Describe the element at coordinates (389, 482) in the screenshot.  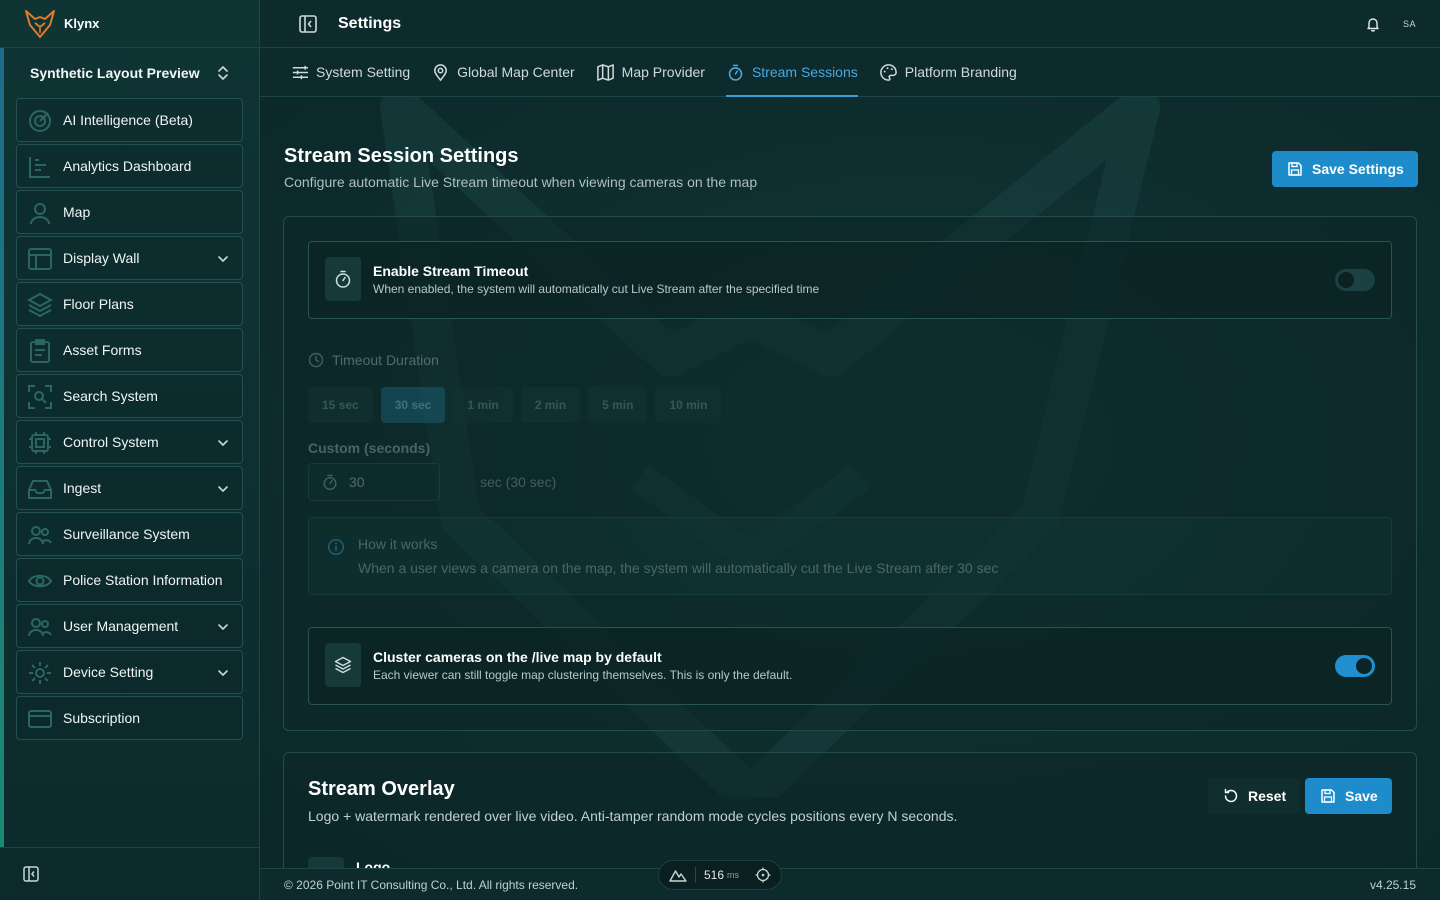
I see `custom-seconds-input` at that location.